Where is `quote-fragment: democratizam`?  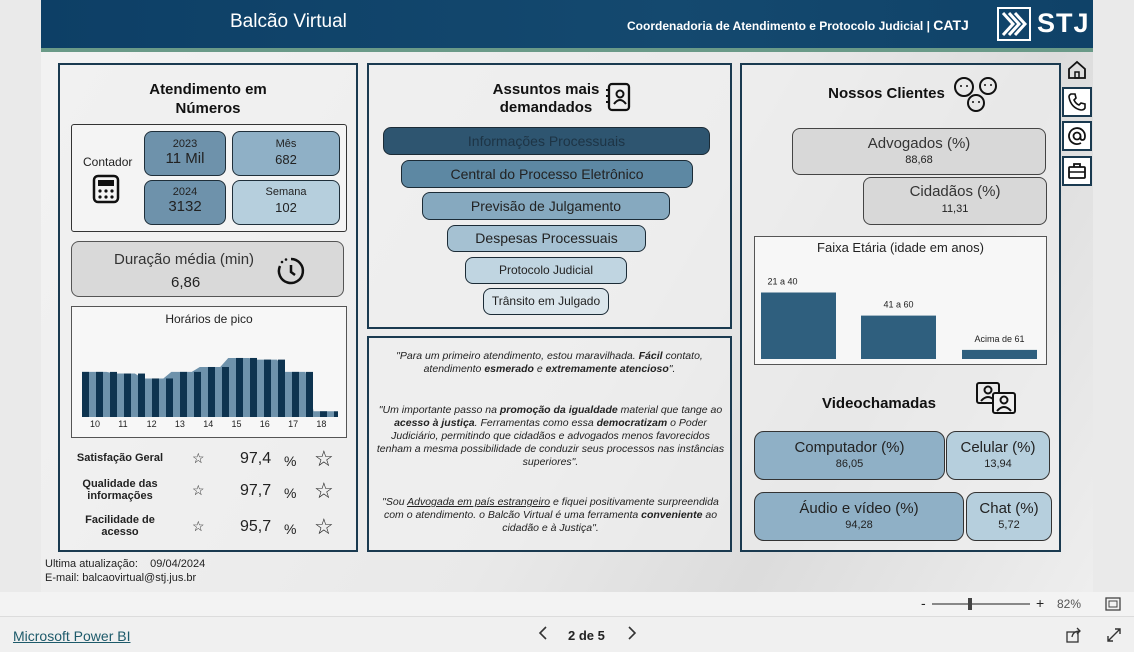
quote-fragment: democratizam is located at coordinates (632, 423).